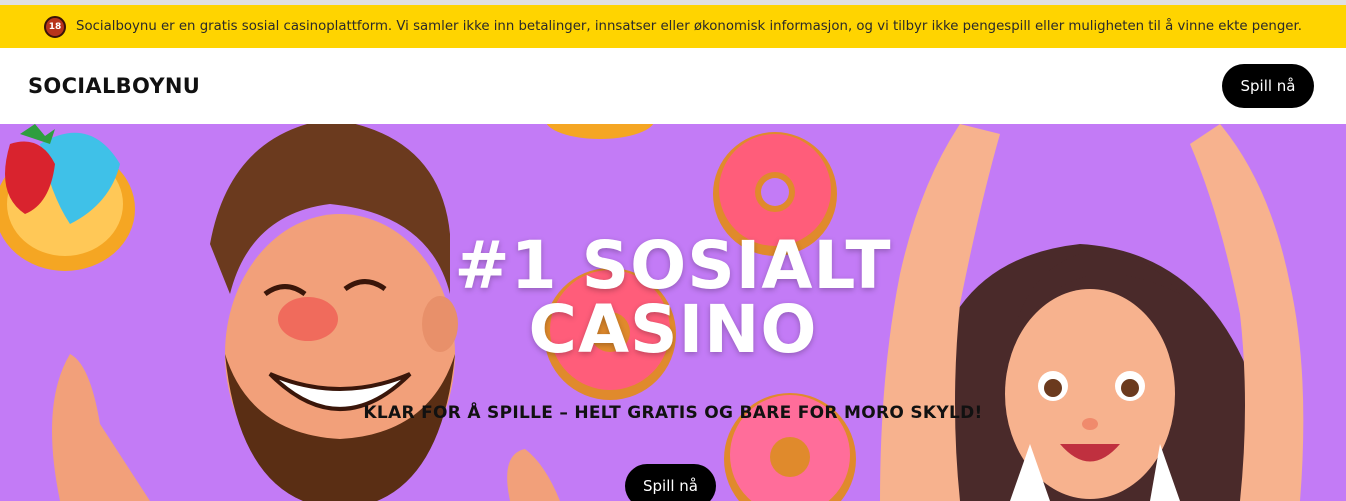  I want to click on hero-play-button: Spill nå, so click(670, 482).